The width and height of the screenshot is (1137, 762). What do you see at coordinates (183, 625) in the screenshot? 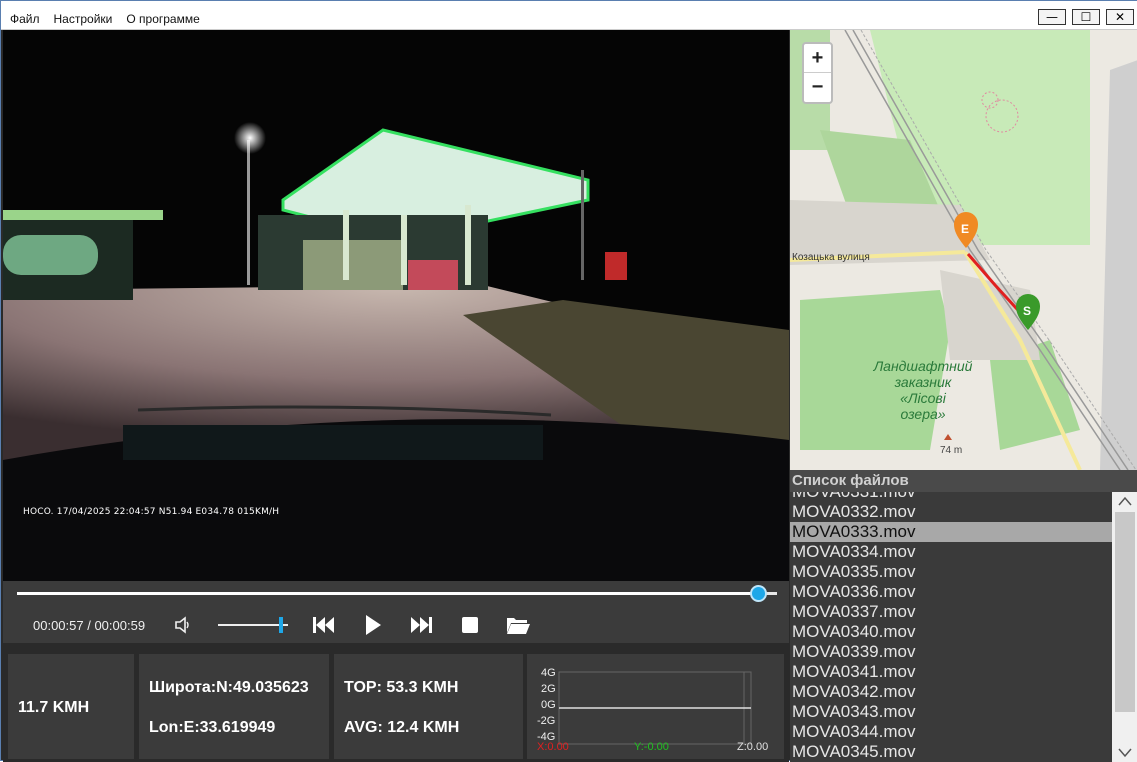
I see `volume-icon` at bounding box center [183, 625].